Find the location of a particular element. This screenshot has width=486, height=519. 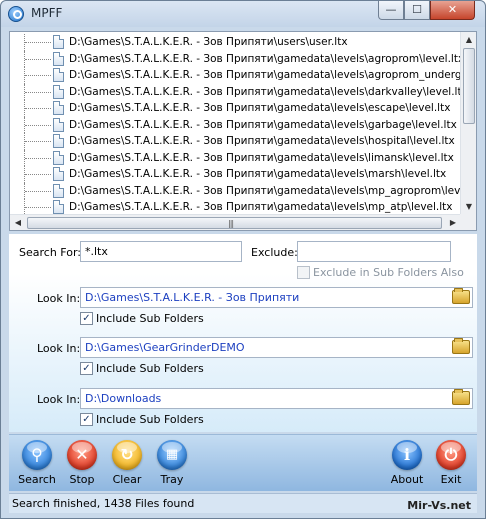

maximize-button: ☐ is located at coordinates (417, 10).